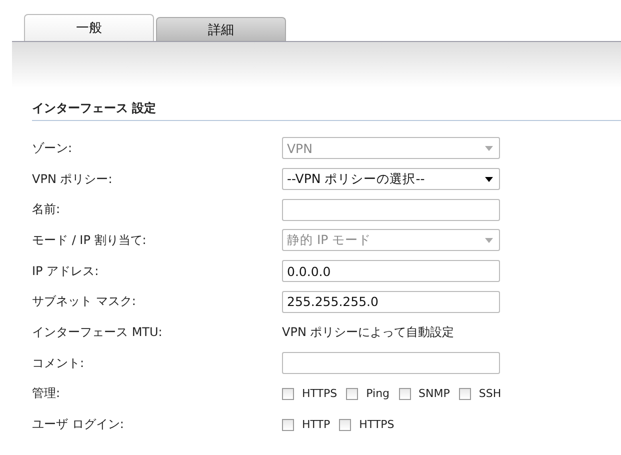 Image resolution: width=621 pixels, height=455 pixels. Describe the element at coordinates (47, 393) in the screenshot. I see `field-label: 管理:` at that location.